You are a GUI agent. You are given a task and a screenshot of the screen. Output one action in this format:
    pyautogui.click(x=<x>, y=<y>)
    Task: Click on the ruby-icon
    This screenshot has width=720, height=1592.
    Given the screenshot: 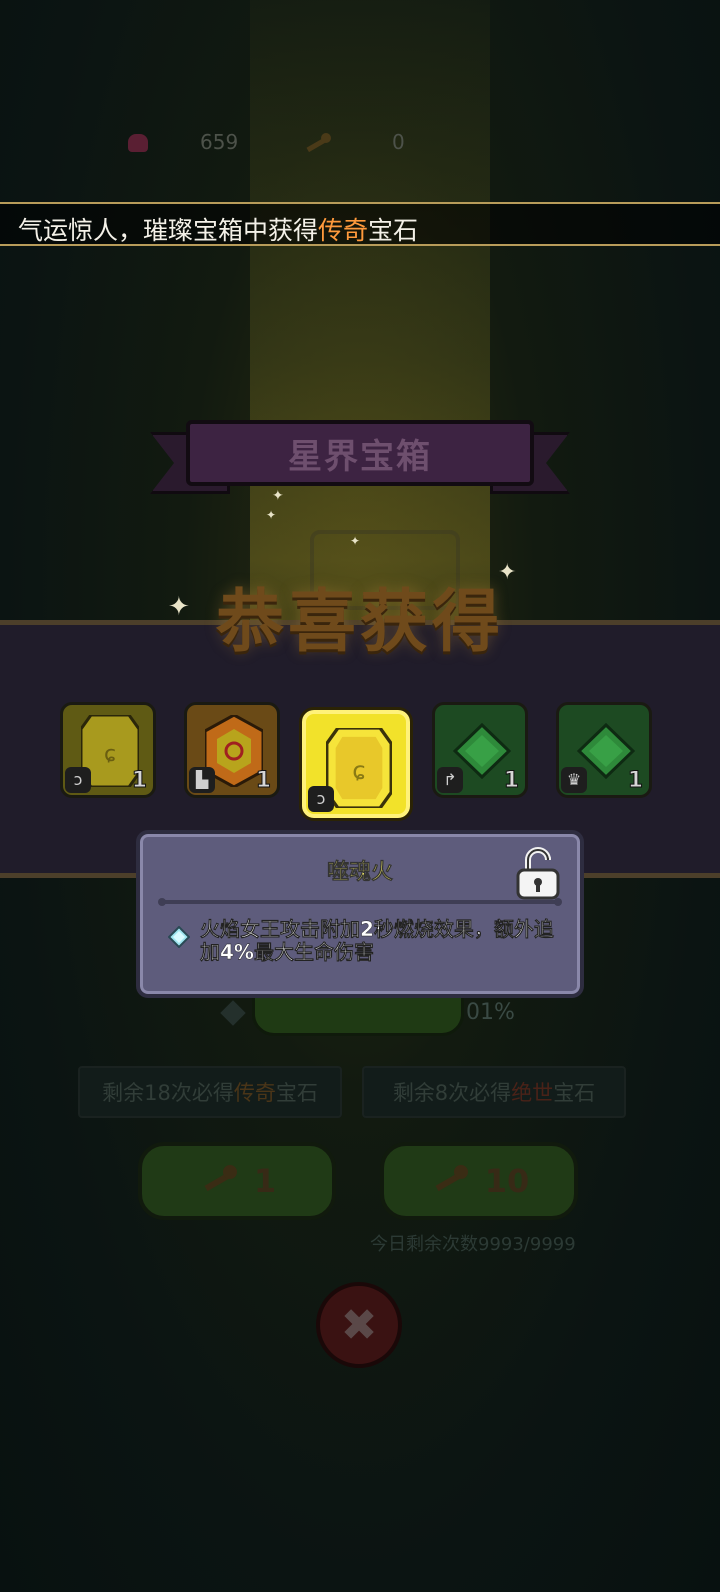 What is the action you would take?
    pyautogui.click(x=138, y=143)
    